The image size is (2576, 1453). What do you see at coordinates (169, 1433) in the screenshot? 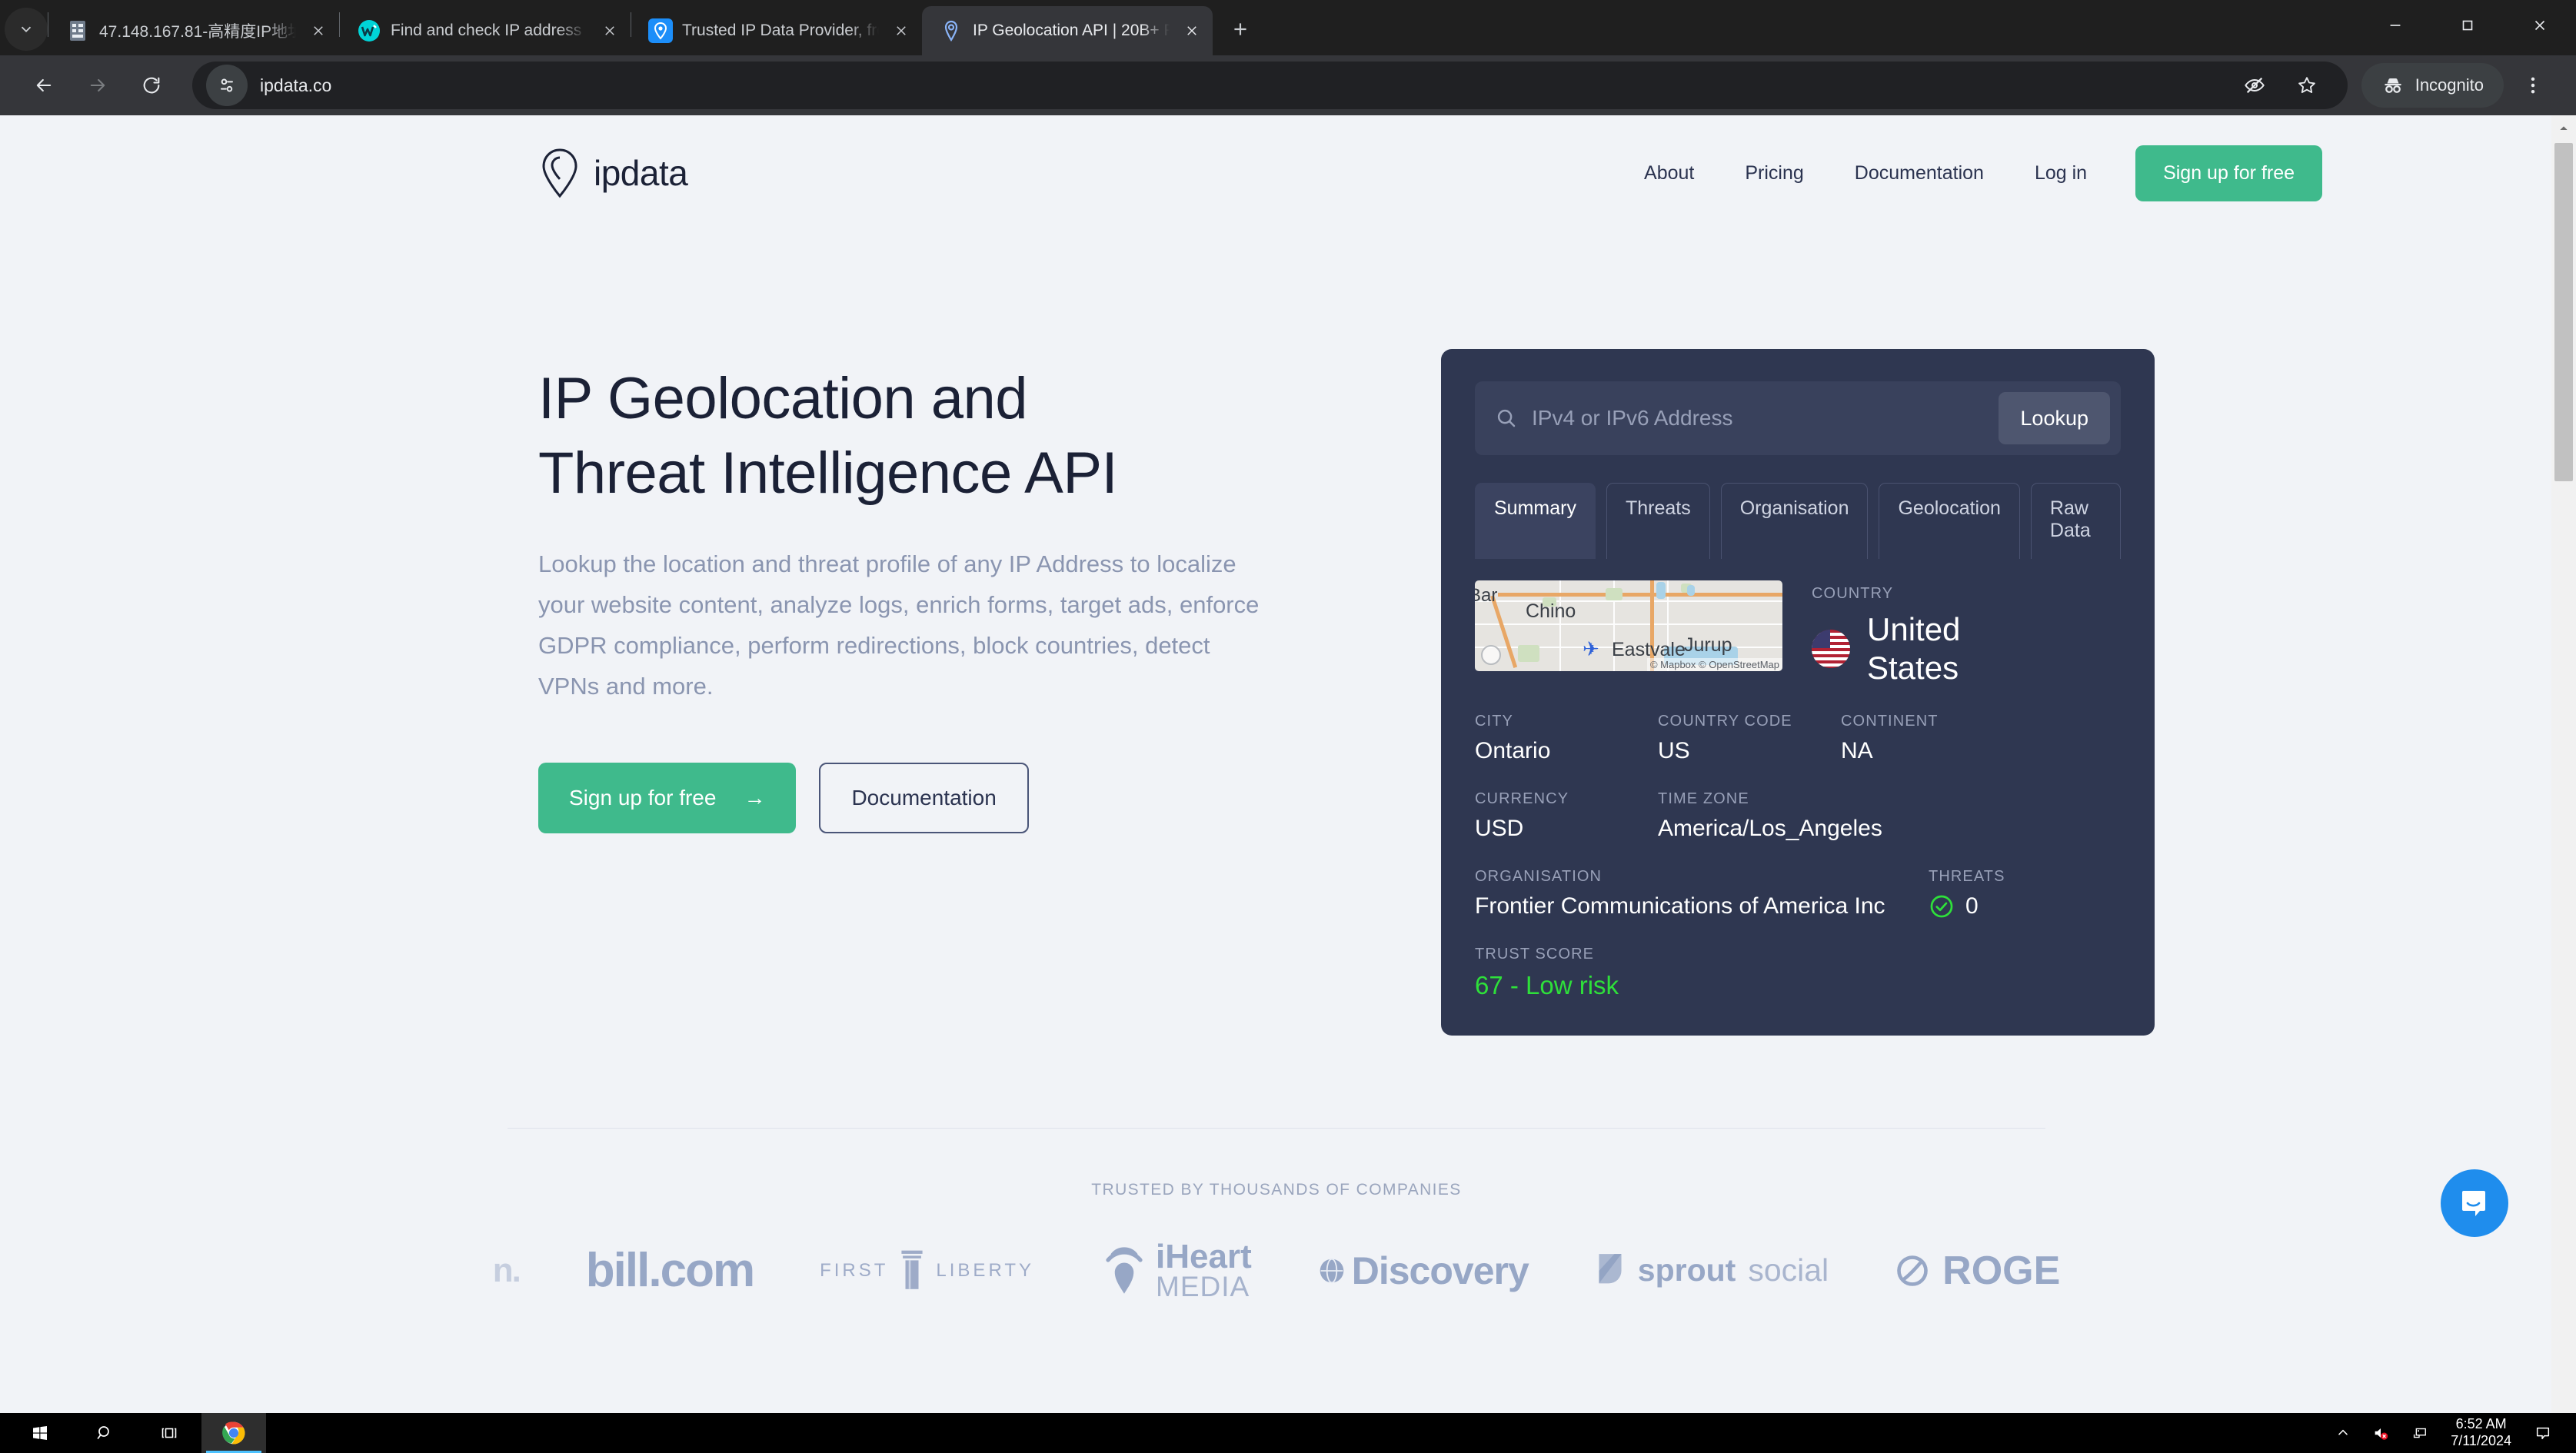
I see `task-view-button` at bounding box center [169, 1433].